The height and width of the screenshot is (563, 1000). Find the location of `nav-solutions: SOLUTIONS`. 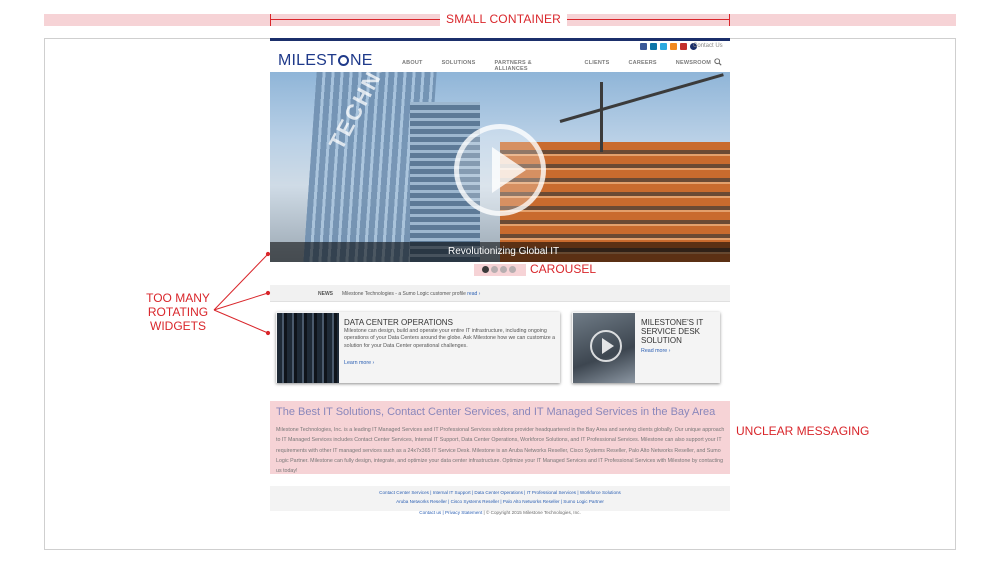

nav-solutions: SOLUTIONS is located at coordinates (459, 66).